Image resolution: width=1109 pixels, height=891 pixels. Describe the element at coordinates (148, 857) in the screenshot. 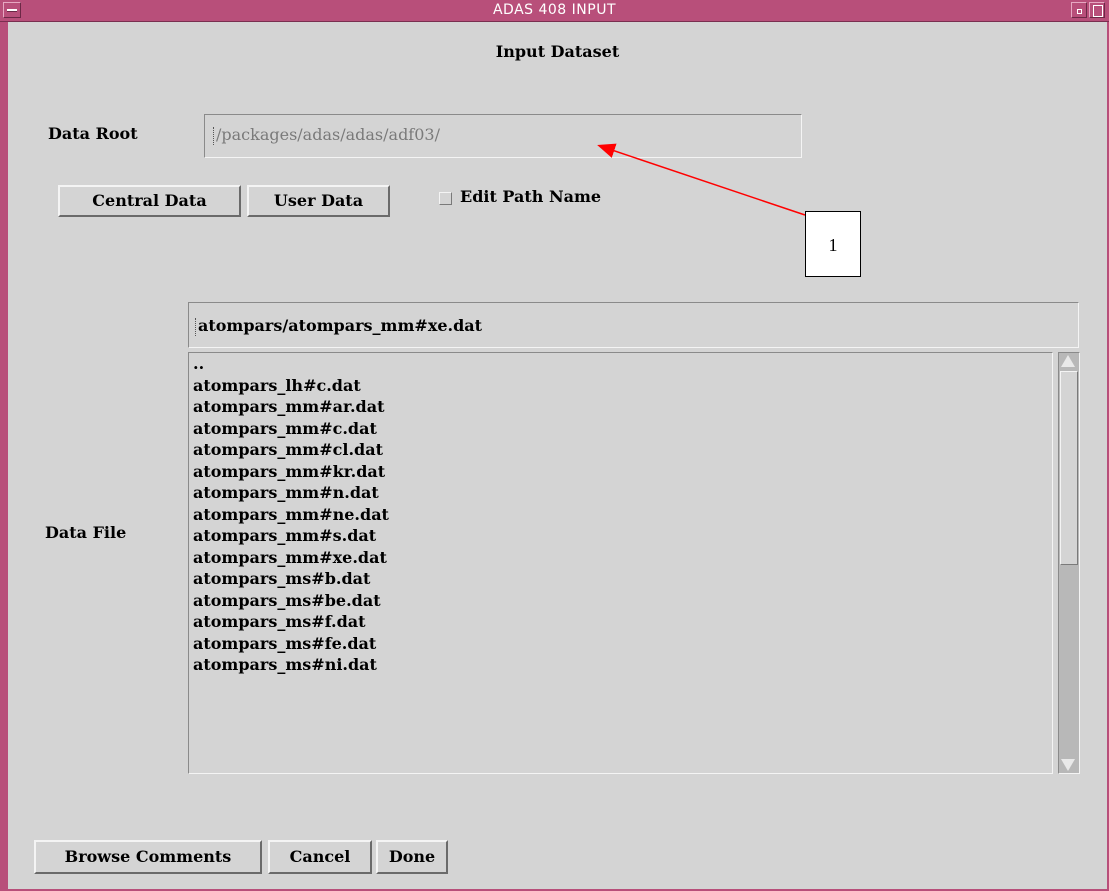

I see `browse-comments-button: Browse Comments` at that location.